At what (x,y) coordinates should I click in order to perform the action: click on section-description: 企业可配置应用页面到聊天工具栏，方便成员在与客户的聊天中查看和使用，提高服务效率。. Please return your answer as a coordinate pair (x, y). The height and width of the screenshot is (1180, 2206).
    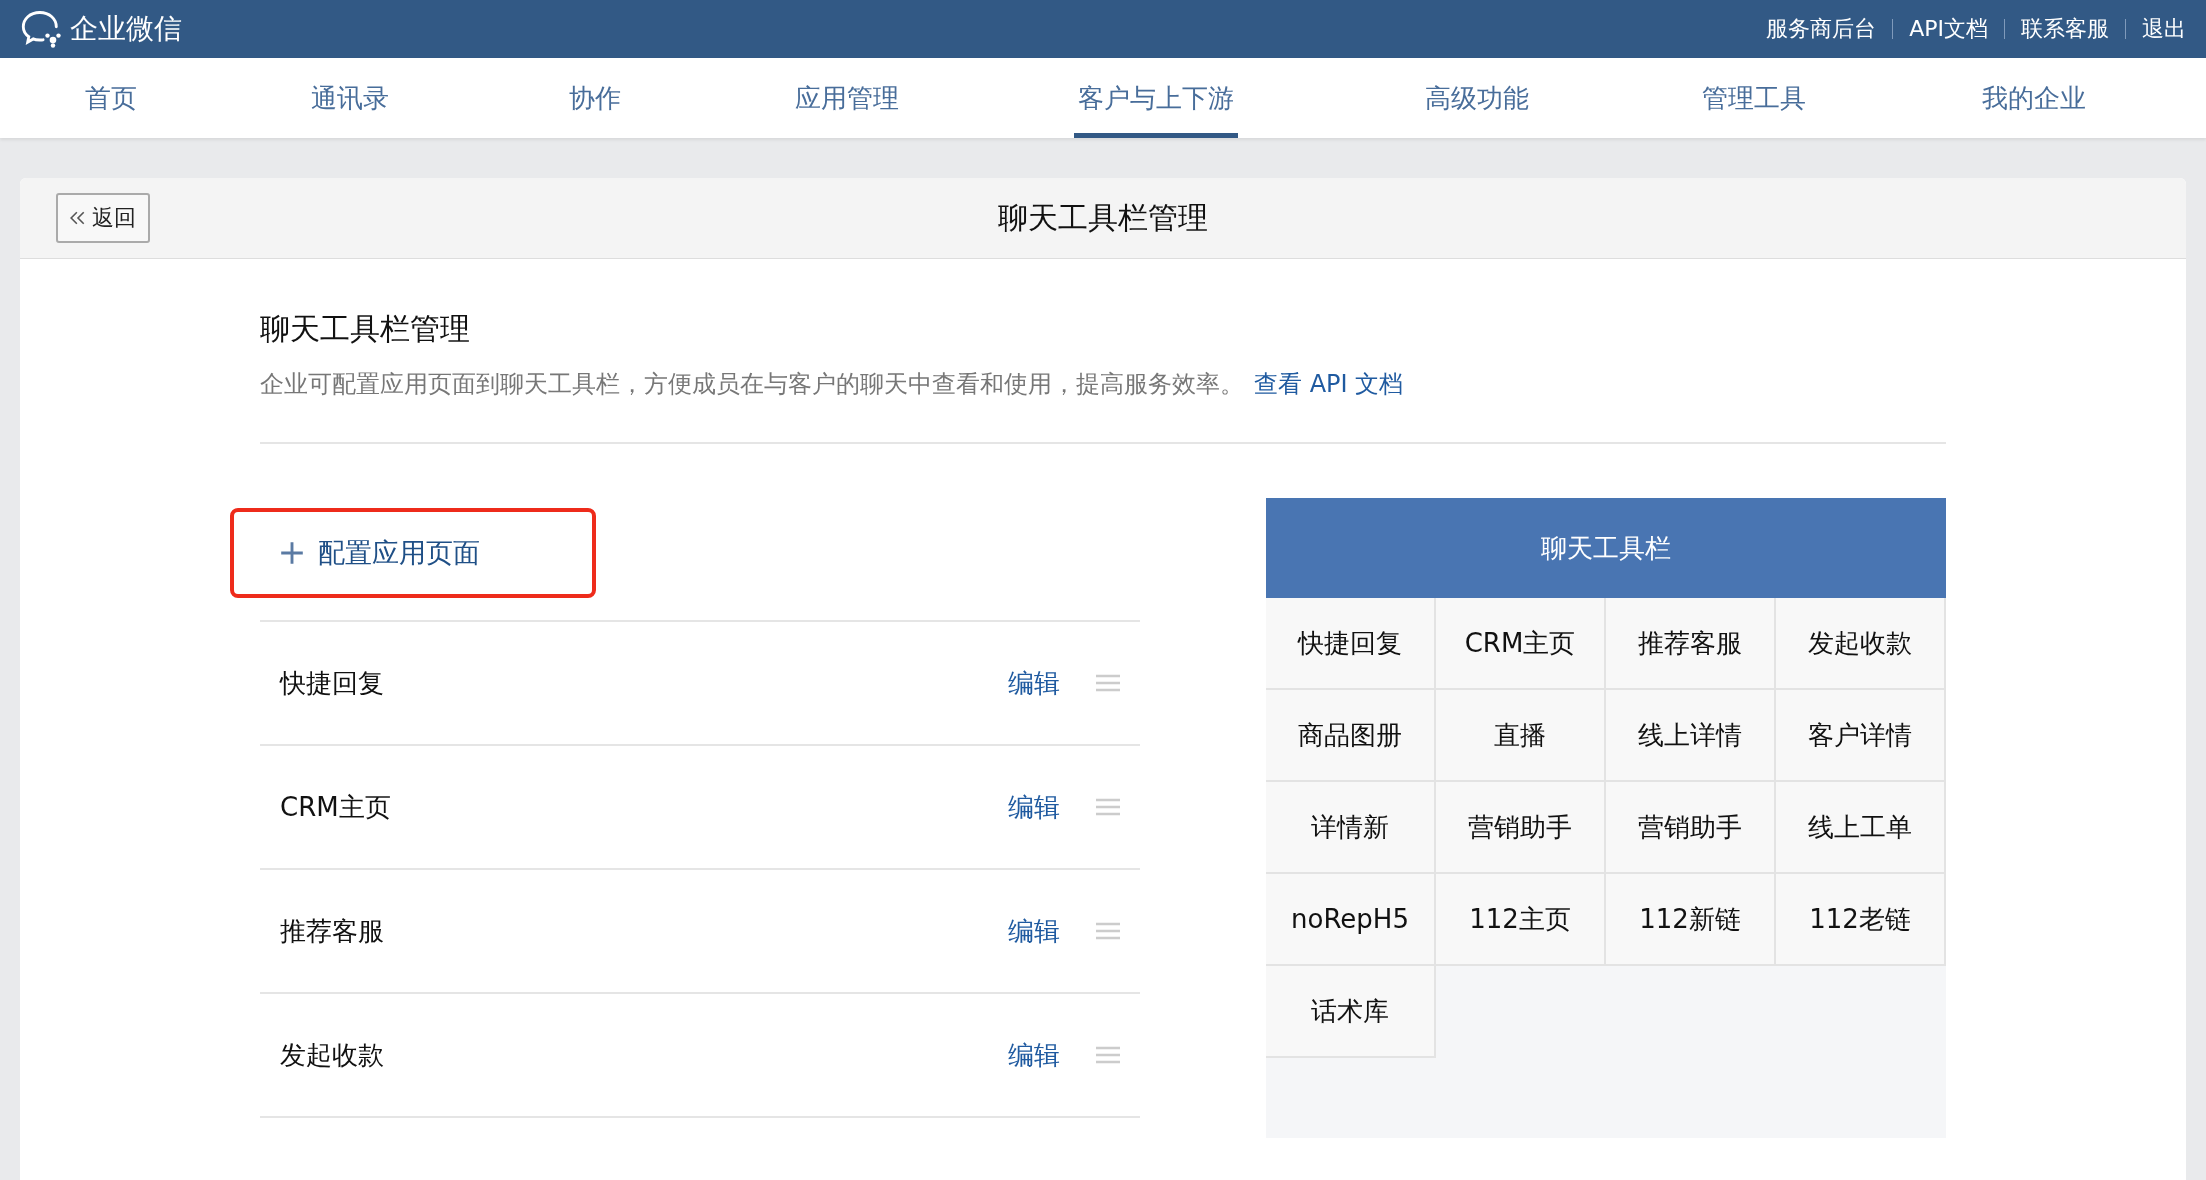
    Looking at the image, I should click on (752, 384).